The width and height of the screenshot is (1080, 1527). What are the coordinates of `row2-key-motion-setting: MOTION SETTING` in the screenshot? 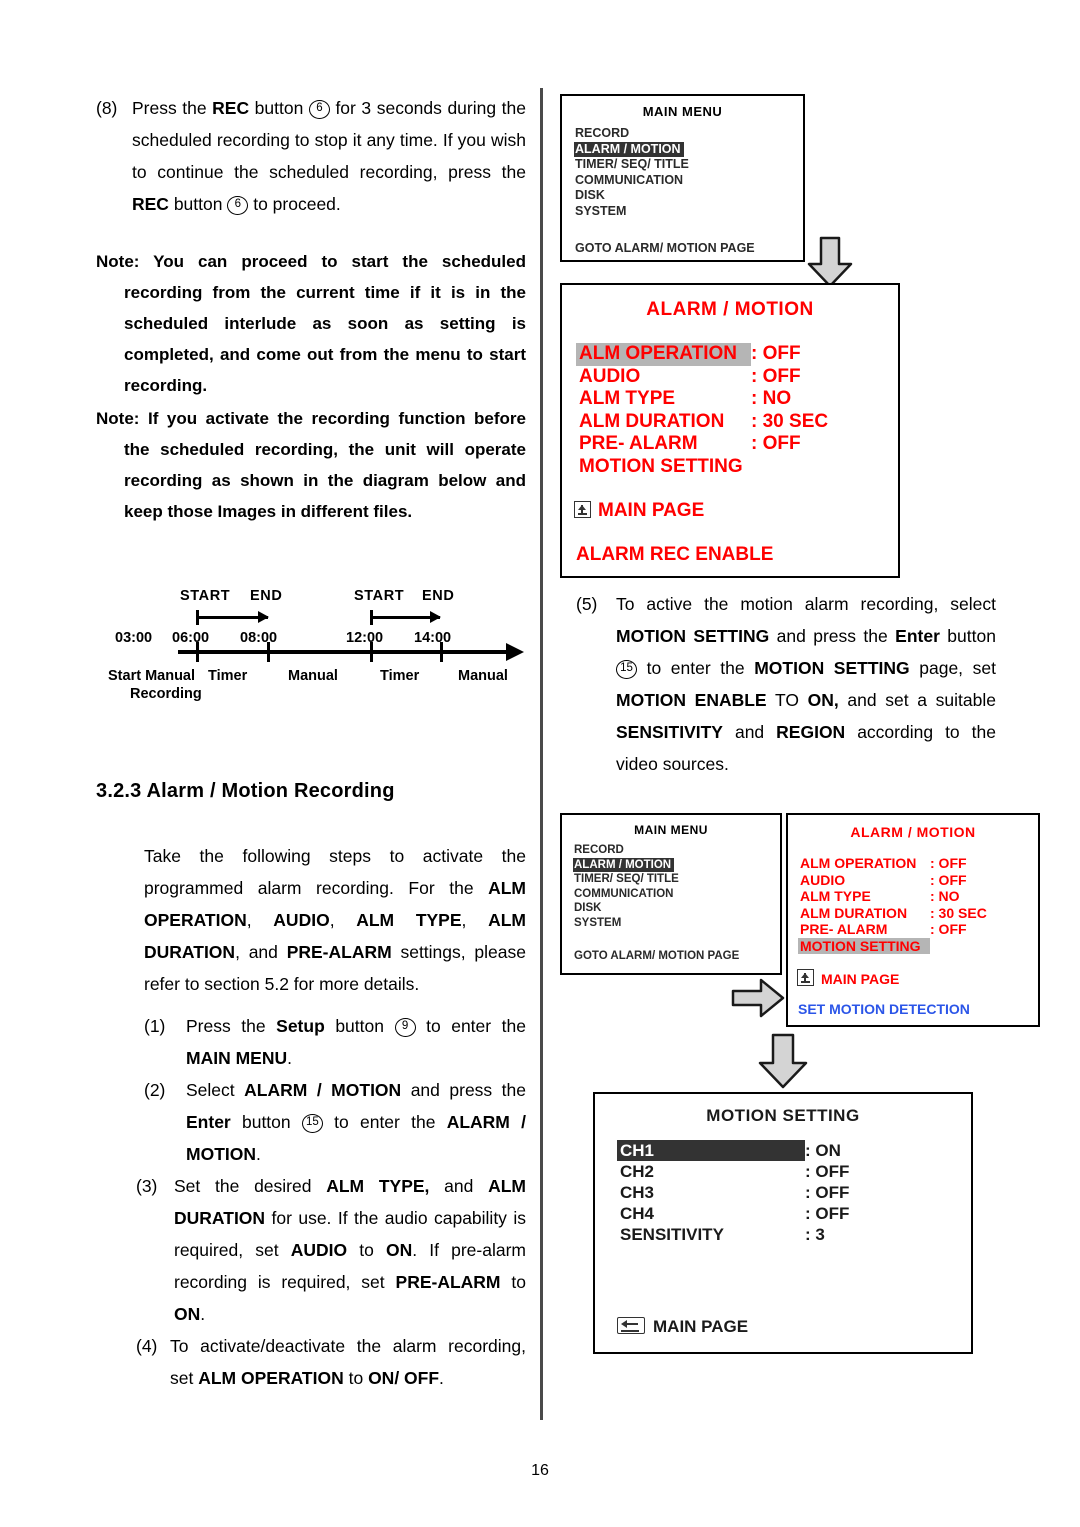 It's located at (864, 945).